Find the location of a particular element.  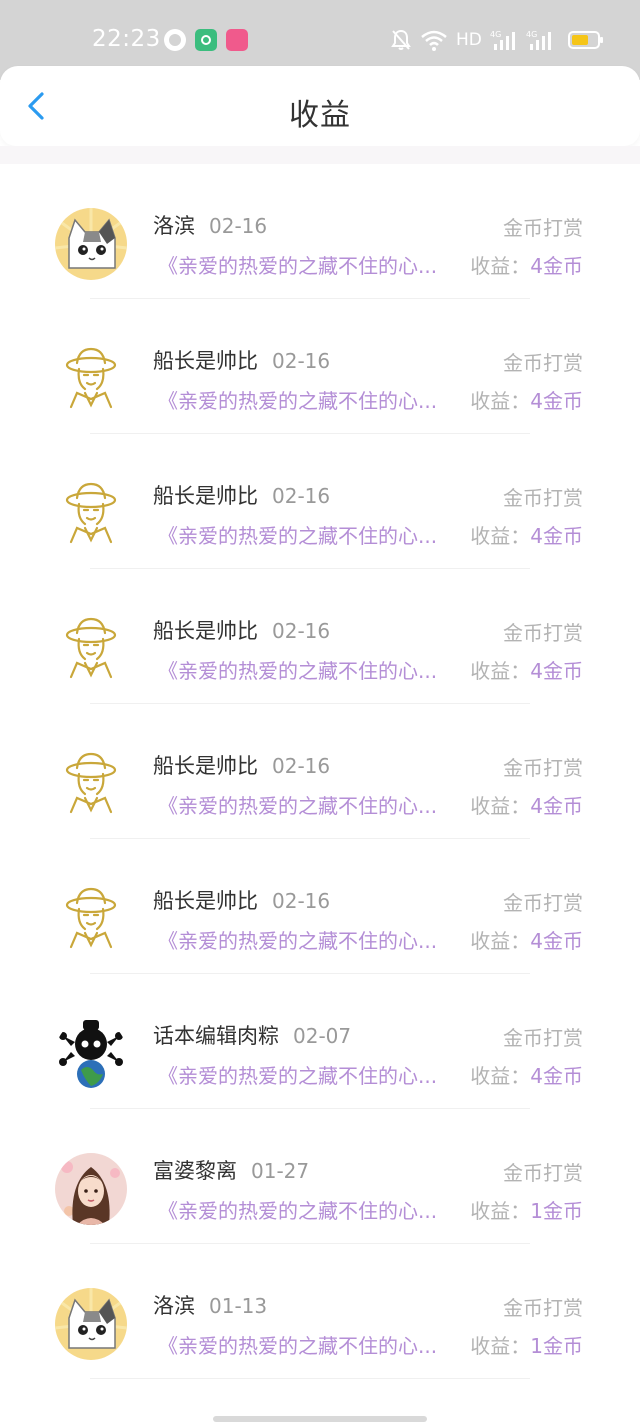

user-name: 话本编辑肉粽 is located at coordinates (216, 1036).